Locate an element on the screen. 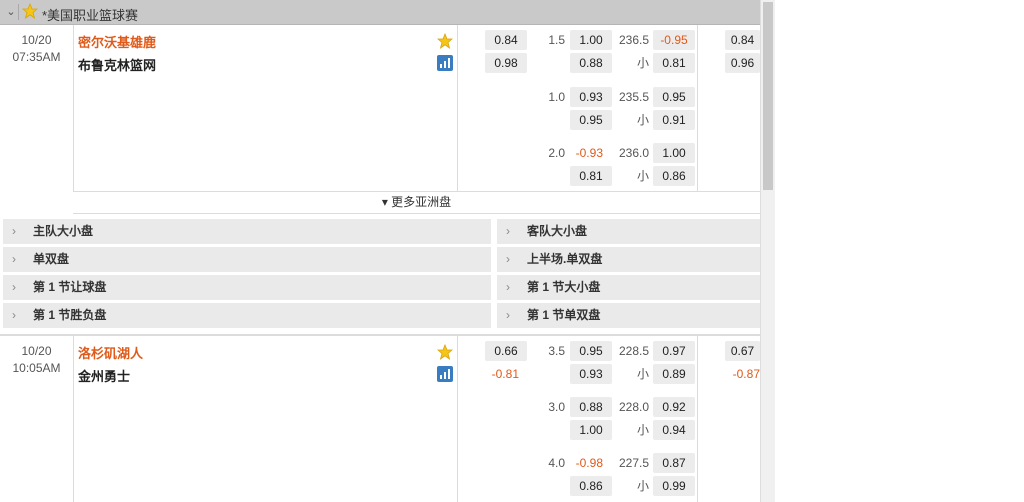 This screenshot has height=502, width=1024. market-q1-moneyline: › 第 1 节胜负盘 is located at coordinates (247, 315).